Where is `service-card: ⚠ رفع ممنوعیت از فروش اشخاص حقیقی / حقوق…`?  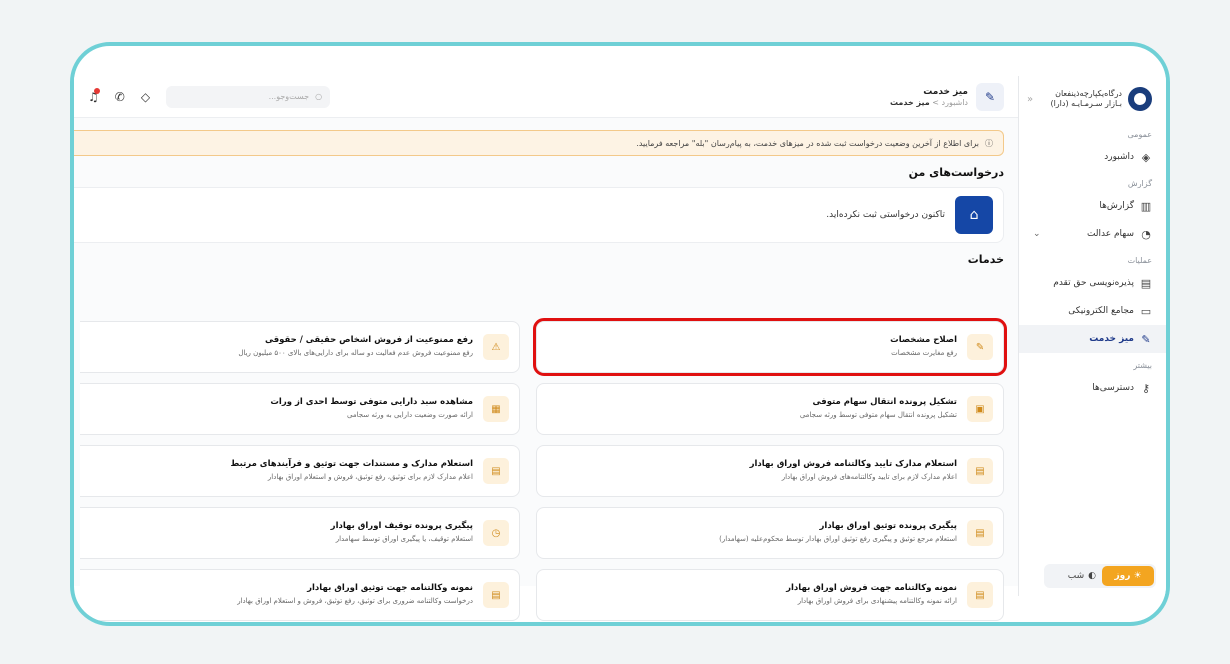
service-card: ⚠ رفع ممنوعیت از فروش اشخاص حقیقی / حقوق… is located at coordinates (300, 347).